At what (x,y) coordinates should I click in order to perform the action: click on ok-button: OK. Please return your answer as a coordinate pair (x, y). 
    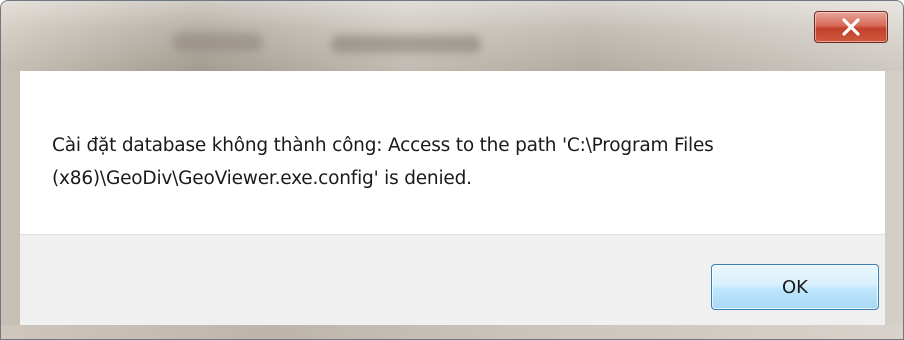
    Looking at the image, I should click on (795, 287).